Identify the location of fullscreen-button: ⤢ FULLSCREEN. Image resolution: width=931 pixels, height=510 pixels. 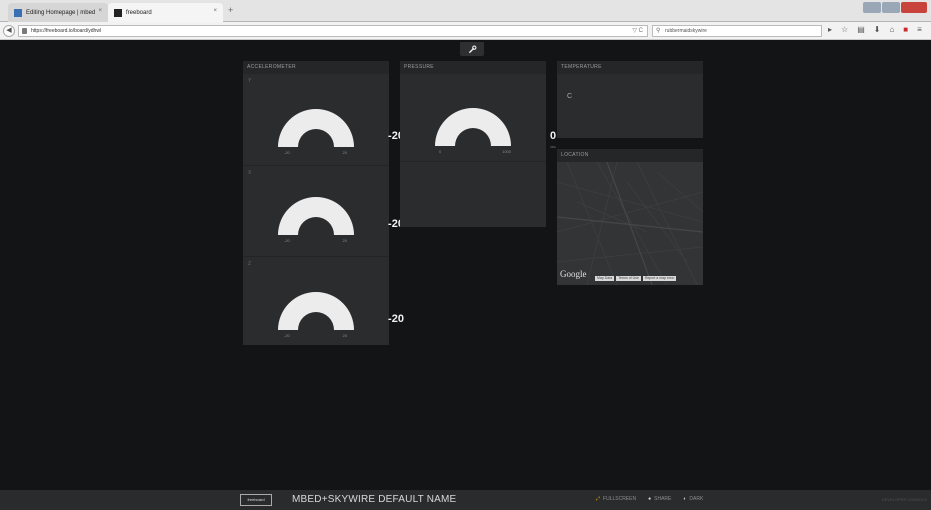
(616, 499).